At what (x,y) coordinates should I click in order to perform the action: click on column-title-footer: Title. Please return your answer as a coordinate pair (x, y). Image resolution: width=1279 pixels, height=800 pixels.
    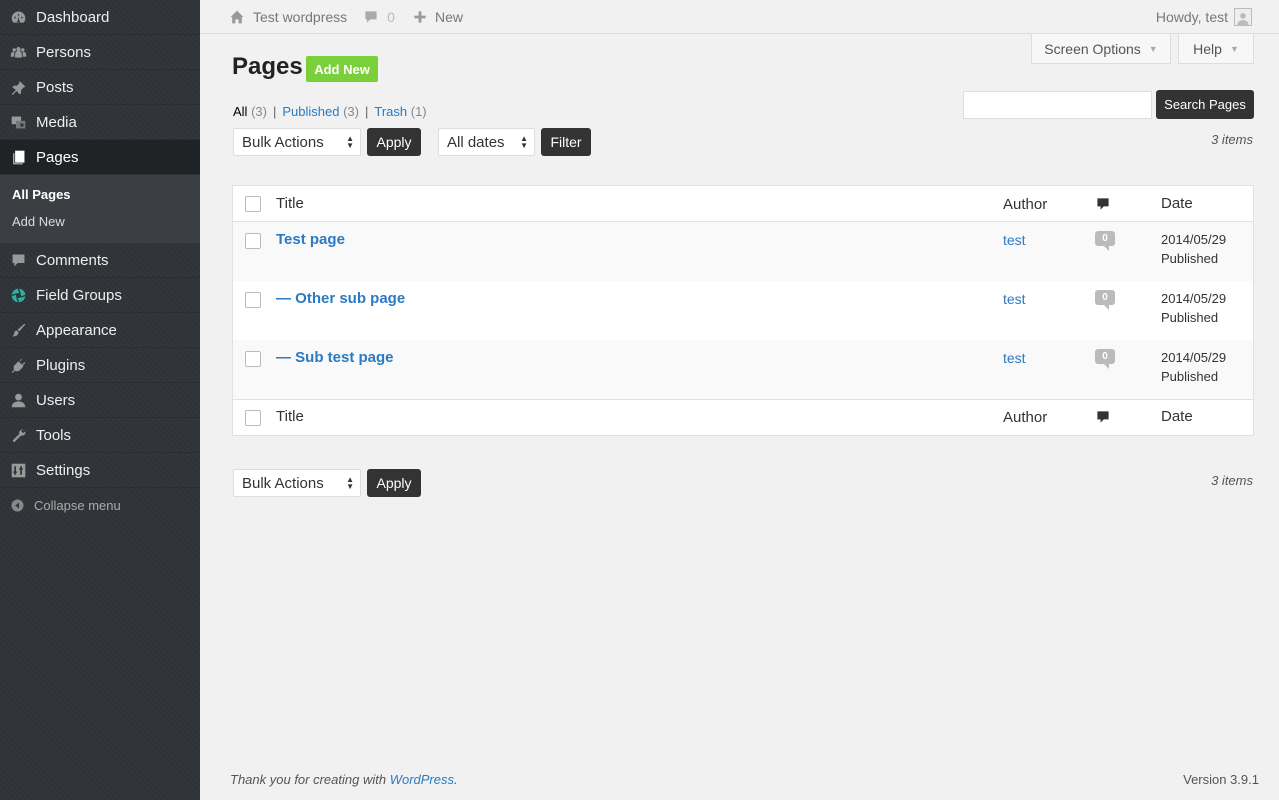
    Looking at the image, I should click on (290, 416).